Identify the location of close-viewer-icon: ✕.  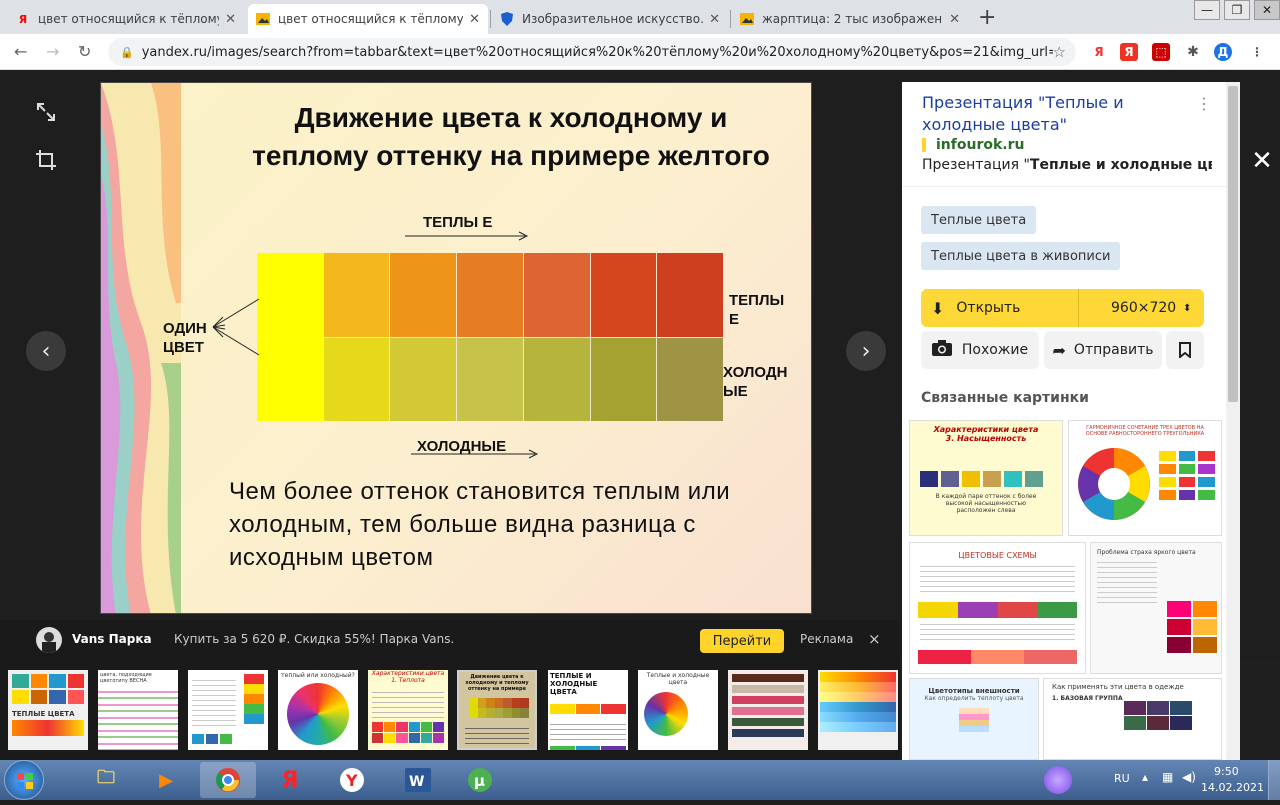
(1262, 161).